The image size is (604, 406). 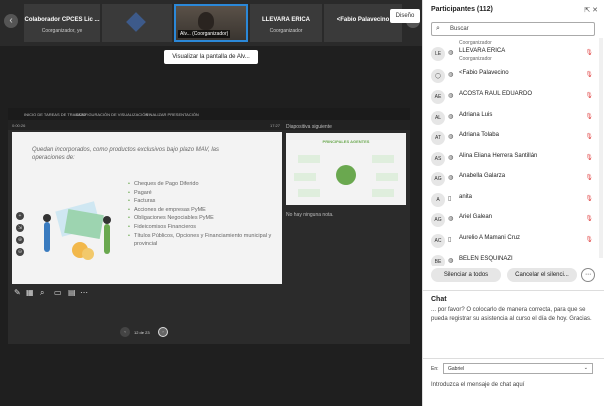 I want to click on chat-to-label: En:, so click(x=435, y=369).